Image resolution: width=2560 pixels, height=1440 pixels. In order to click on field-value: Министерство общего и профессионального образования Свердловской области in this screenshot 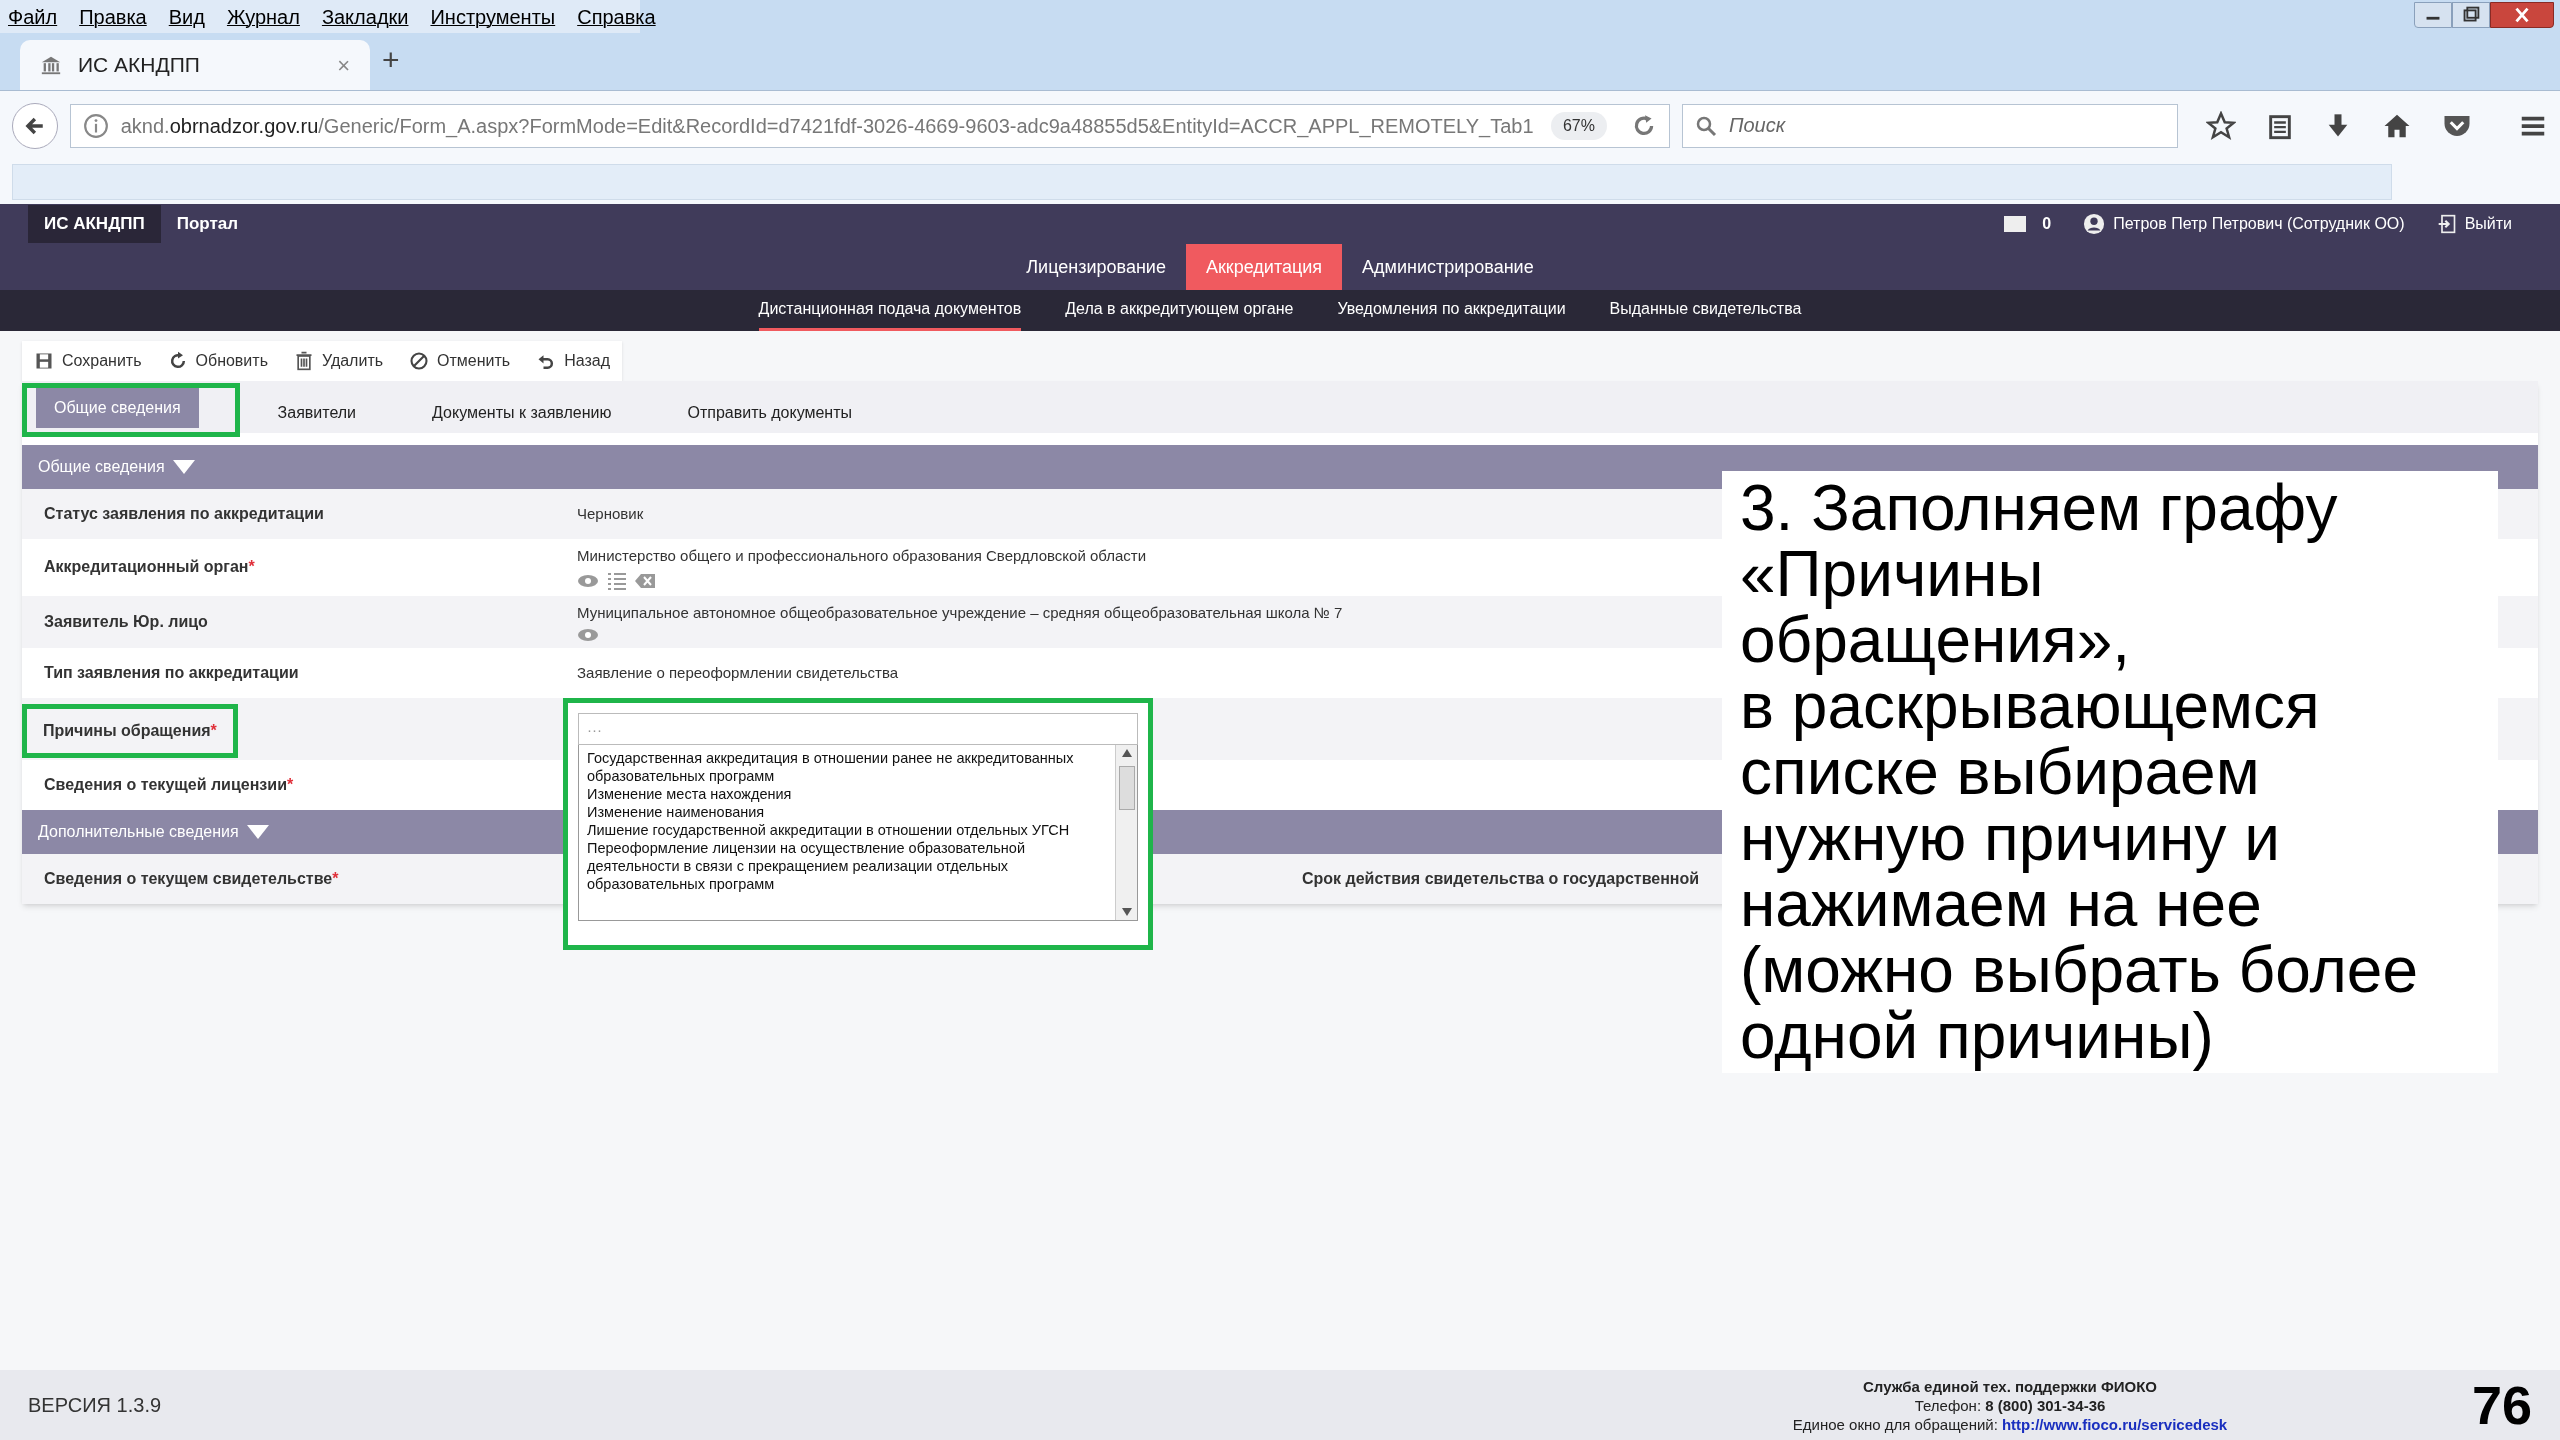, I will do `click(862, 556)`.